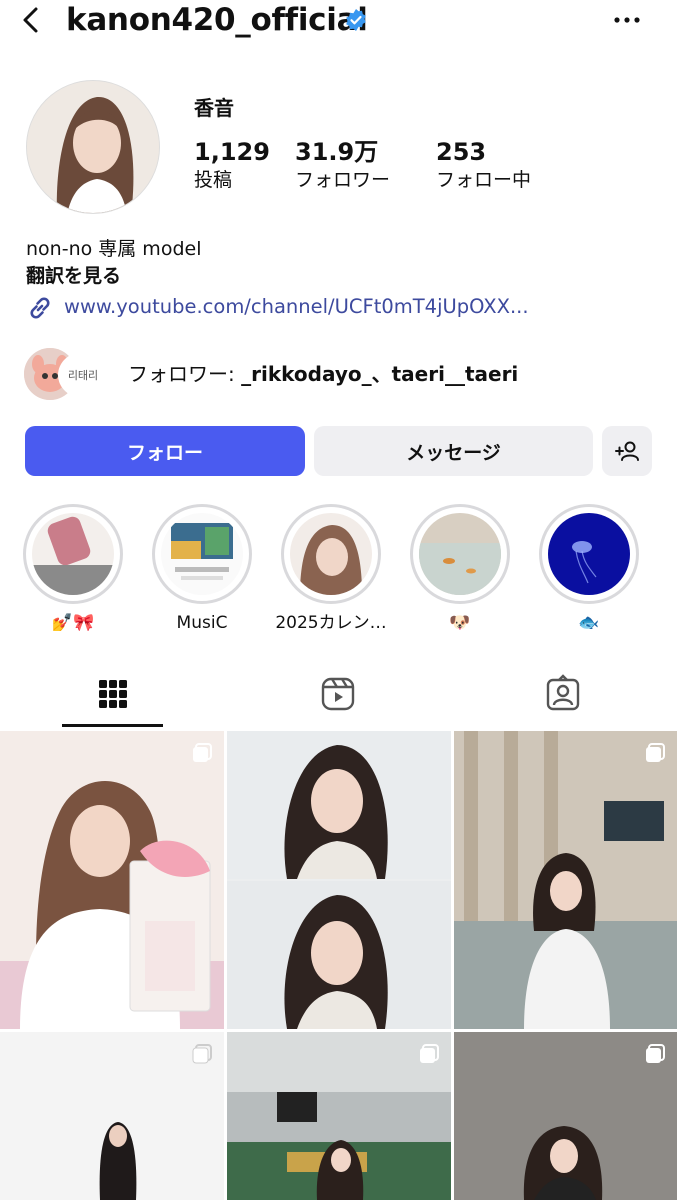 This screenshot has width=677, height=1200. I want to click on stat-following: 253 フォロー中, so click(483, 166).